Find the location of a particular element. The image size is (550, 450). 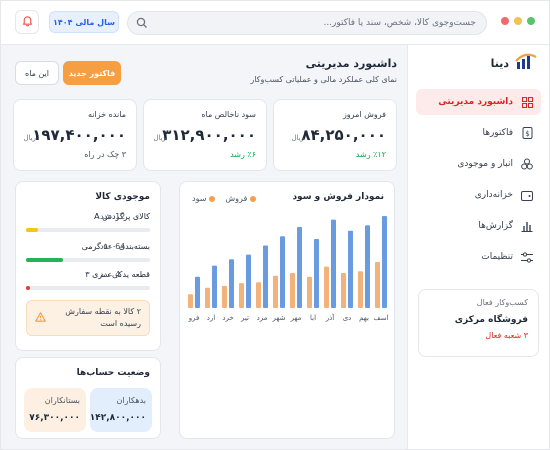

kpi-card-gross-profit: سود ناخالص ماه ۳۱۲,۹۰۰,۰۰۰ ریال ٪۶ رشد is located at coordinates (205, 135).